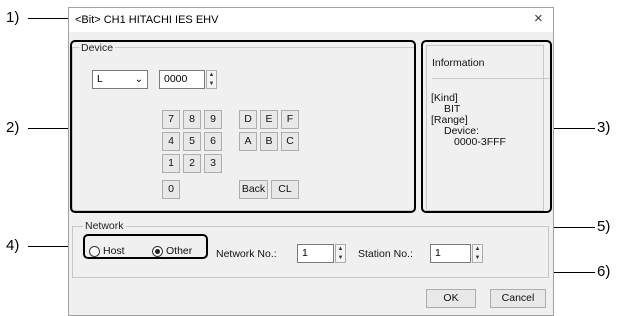 The height and width of the screenshot is (316, 618). What do you see at coordinates (246, 254) in the screenshot?
I see `network-no-label: Network No.:` at bounding box center [246, 254].